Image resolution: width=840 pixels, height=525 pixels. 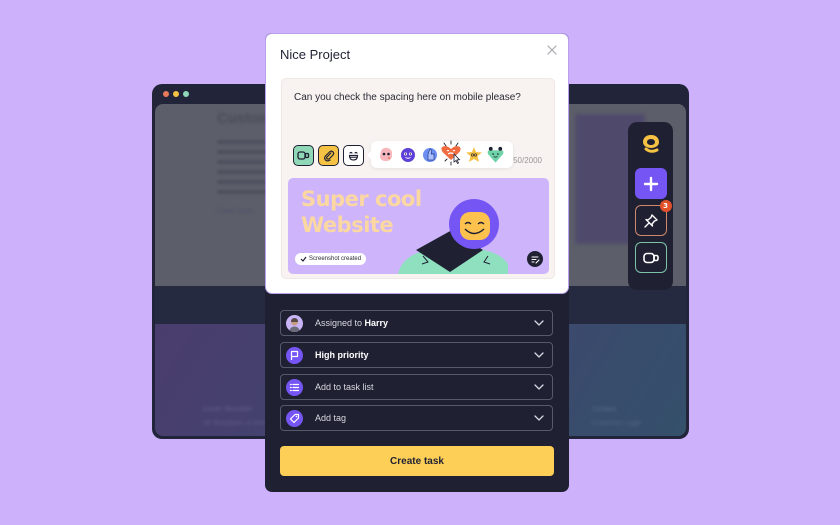 I want to click on tag-dropdown: Add tag, so click(x=416, y=418).